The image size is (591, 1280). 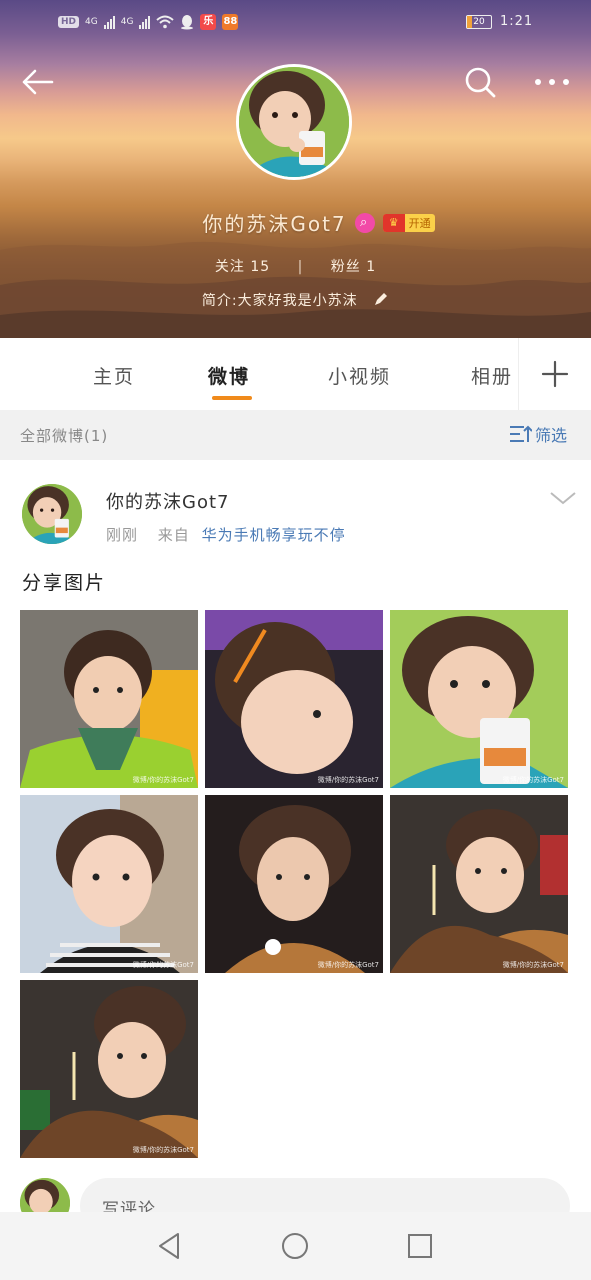 What do you see at coordinates (91, 21) in the screenshot?
I see `network-type-1: 4G` at bounding box center [91, 21].